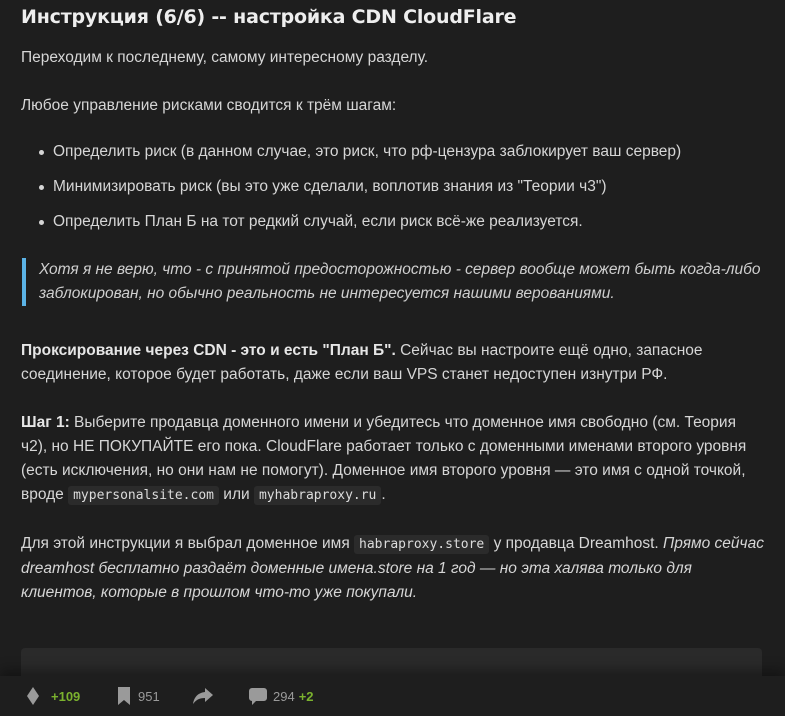  I want to click on bookmark-count: 951, so click(149, 696).